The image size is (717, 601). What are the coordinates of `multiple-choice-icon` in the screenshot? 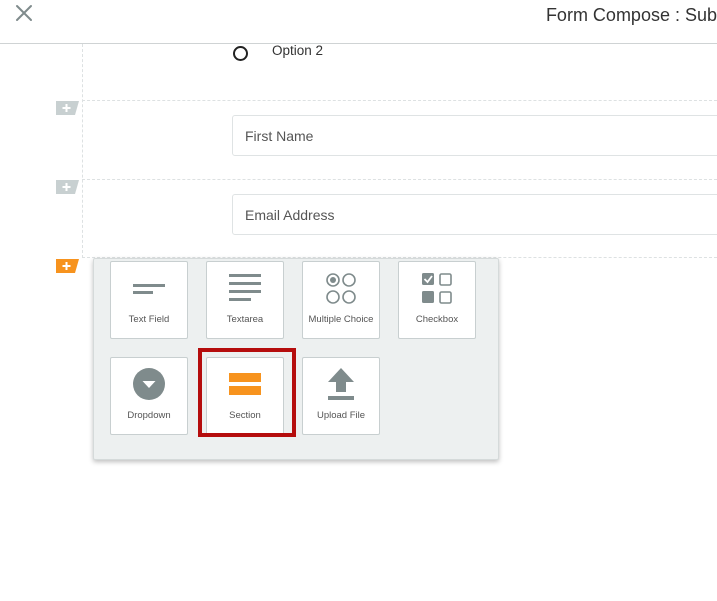 It's located at (341, 288).